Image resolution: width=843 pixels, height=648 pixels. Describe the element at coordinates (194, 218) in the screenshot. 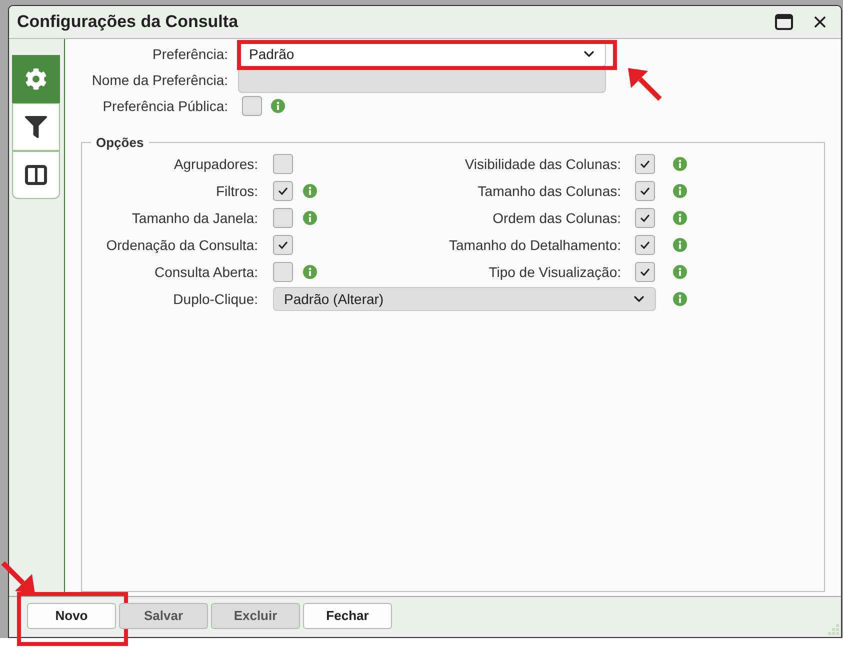

I see `option-label: Tamanho da Janela:` at that location.